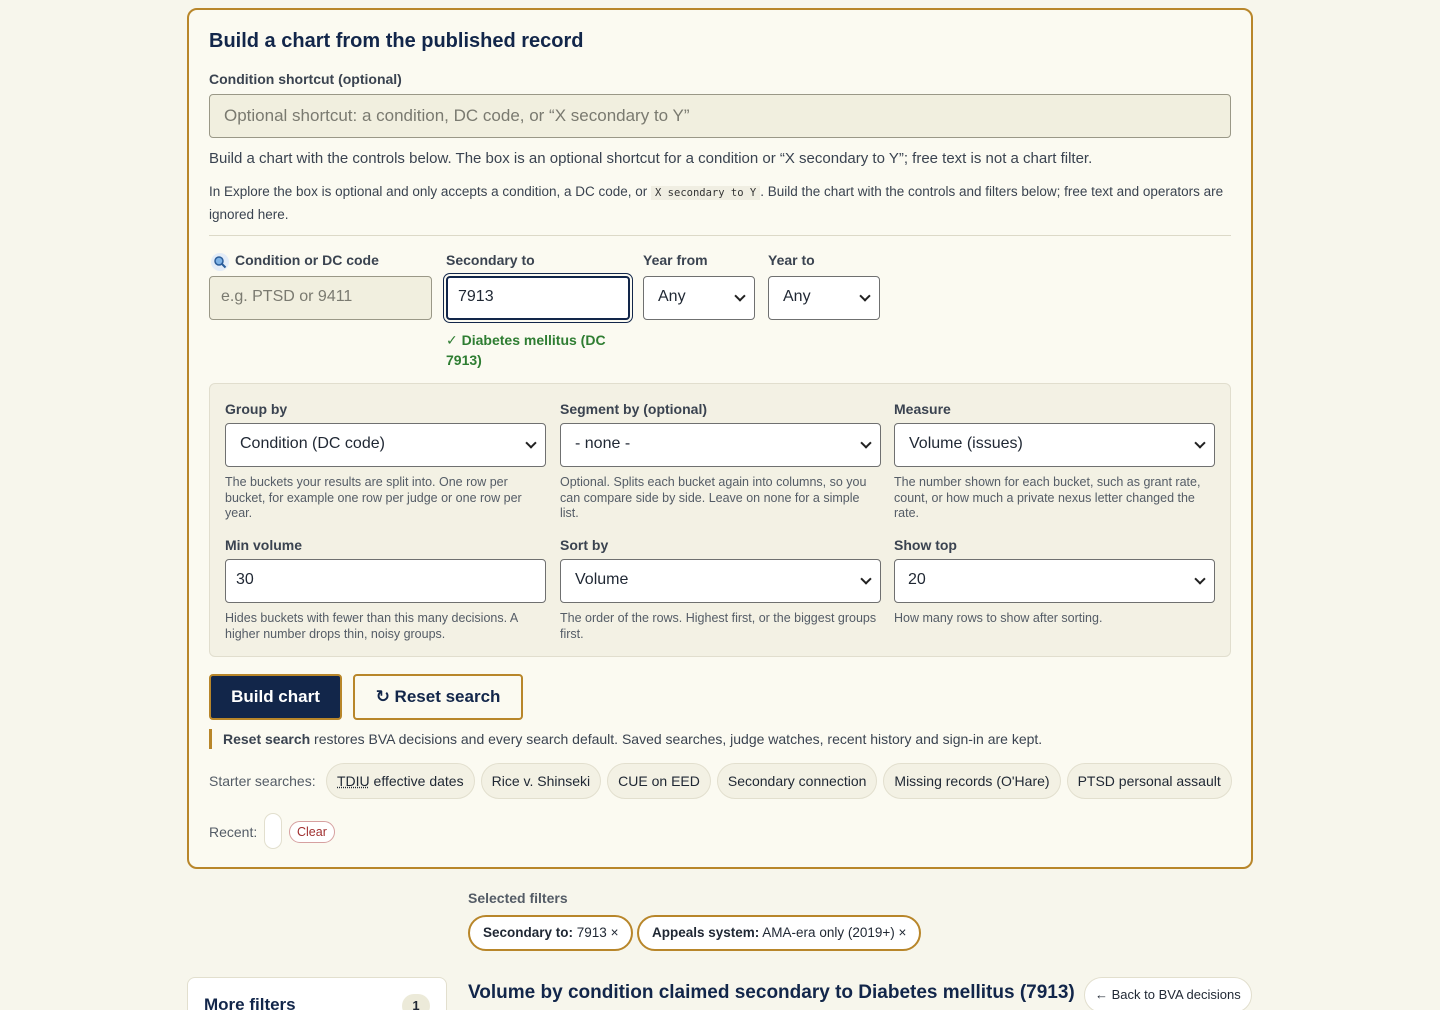 This screenshot has height=1010, width=1440. I want to click on starter-searches-label: Starter searches:, so click(262, 781).